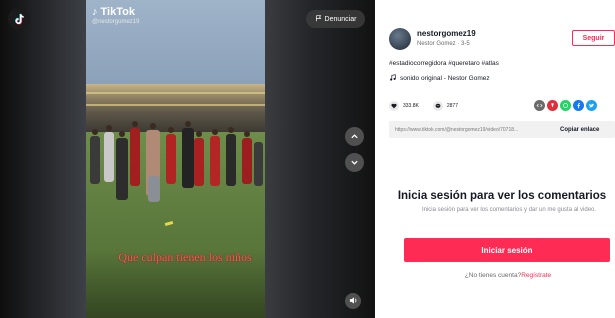 This screenshot has width=615, height=318. I want to click on tiktok-note-icon: ♪, so click(95, 12).